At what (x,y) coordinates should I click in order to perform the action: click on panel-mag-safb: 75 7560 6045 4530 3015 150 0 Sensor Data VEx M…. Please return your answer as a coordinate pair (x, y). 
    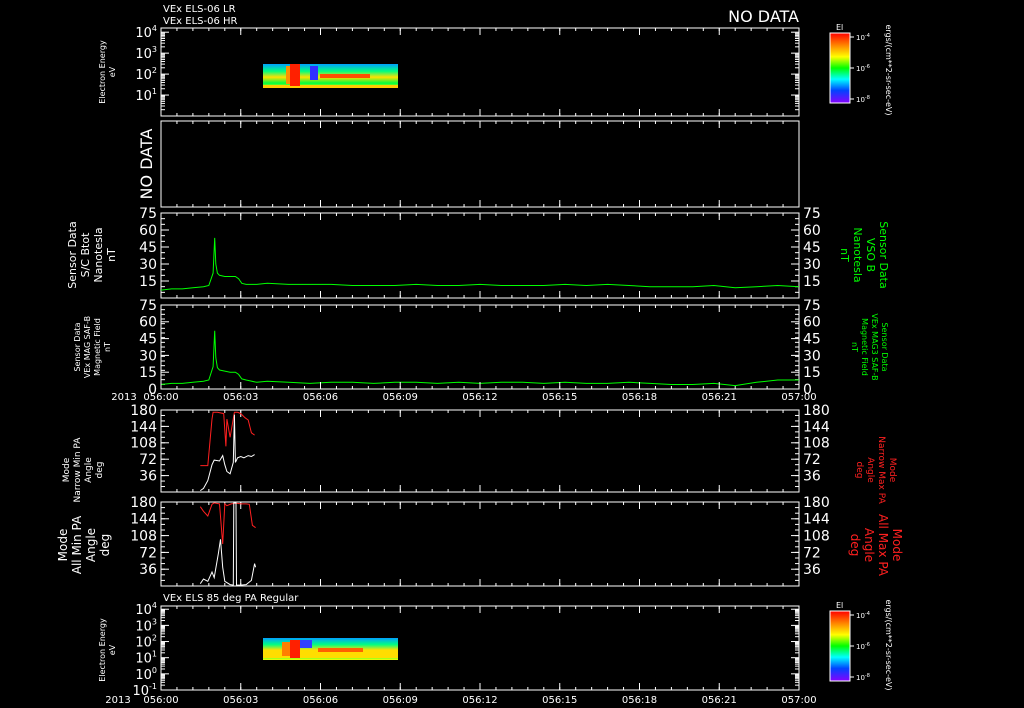
    Looking at the image, I should click on (481, 348).